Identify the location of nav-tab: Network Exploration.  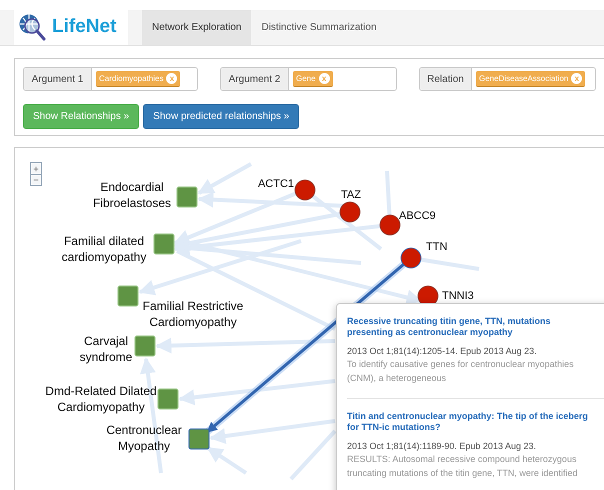
(197, 27).